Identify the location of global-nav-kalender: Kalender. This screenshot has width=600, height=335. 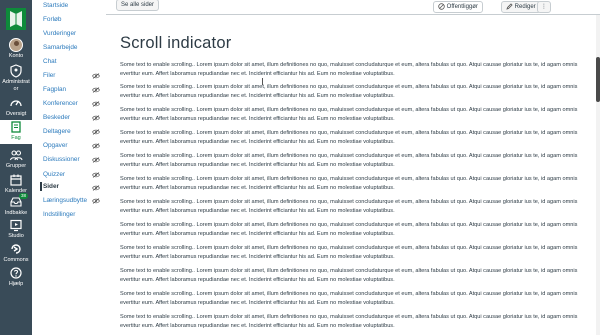
(16, 184).